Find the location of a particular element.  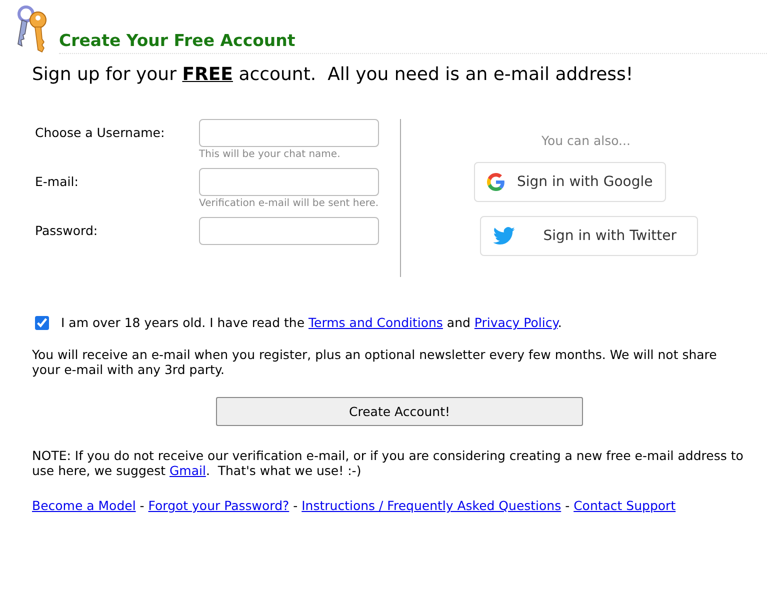

create-account-button: Create Account! is located at coordinates (399, 411).